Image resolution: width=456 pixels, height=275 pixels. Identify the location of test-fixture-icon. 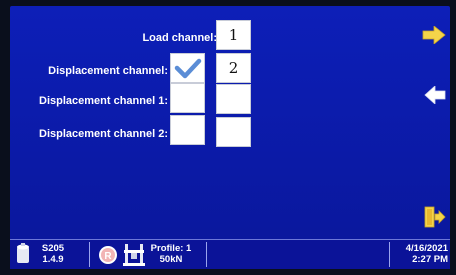
(134, 255).